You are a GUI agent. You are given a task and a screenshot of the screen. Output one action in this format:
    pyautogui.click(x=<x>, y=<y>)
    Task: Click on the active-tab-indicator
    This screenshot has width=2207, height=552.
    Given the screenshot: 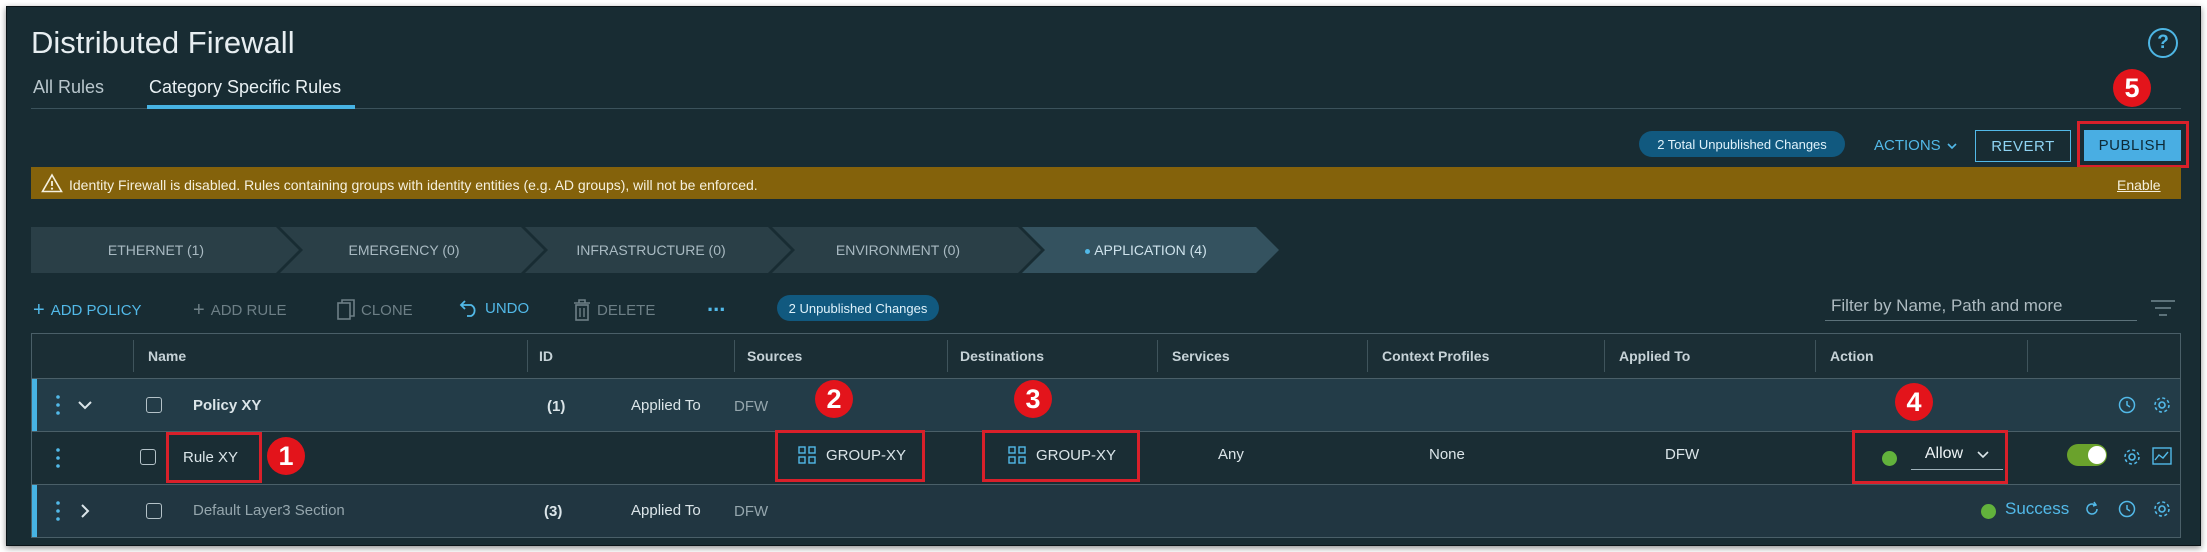 What is the action you would take?
    pyautogui.click(x=251, y=107)
    